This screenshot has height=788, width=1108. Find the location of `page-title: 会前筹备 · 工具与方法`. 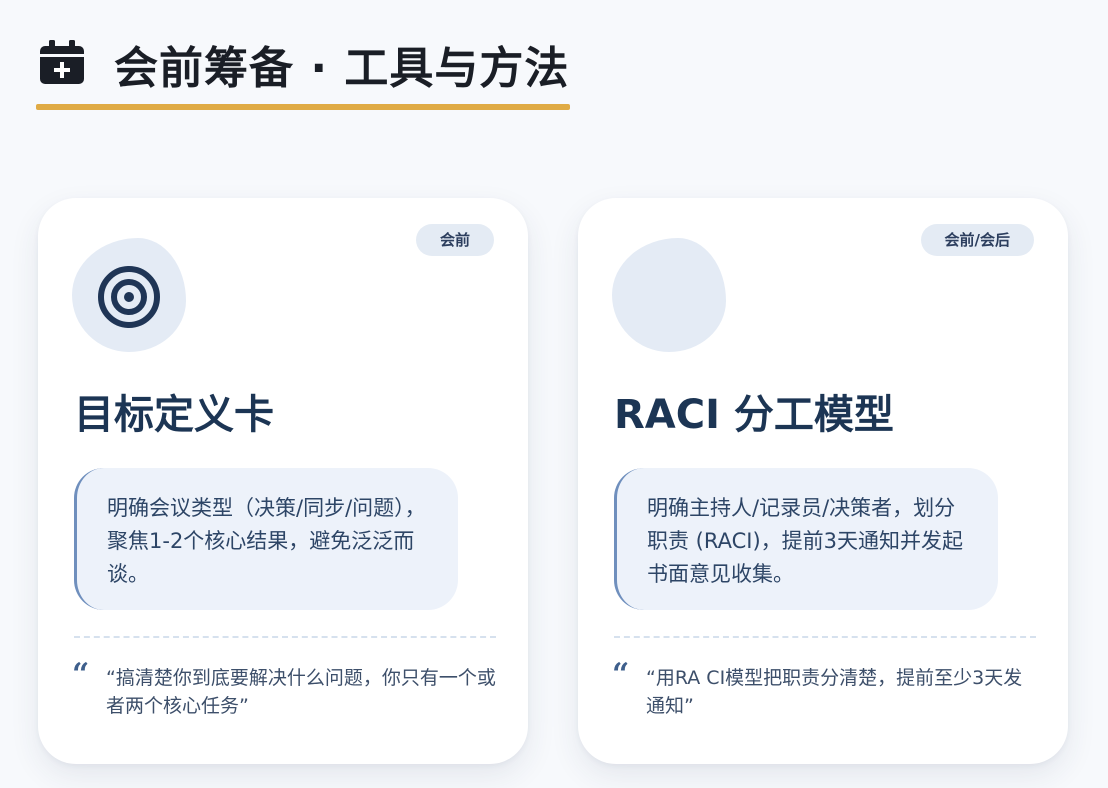

page-title: 会前筹备 · 工具与方法 is located at coordinates (342, 68).